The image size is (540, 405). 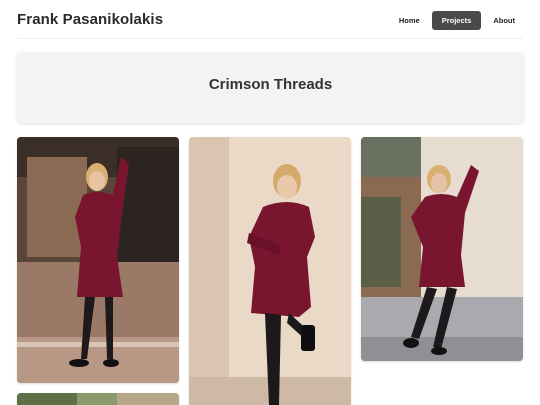 What do you see at coordinates (270, 20) in the screenshot?
I see `site-header: Frank Pasanikolakis Home Projects About` at bounding box center [270, 20].